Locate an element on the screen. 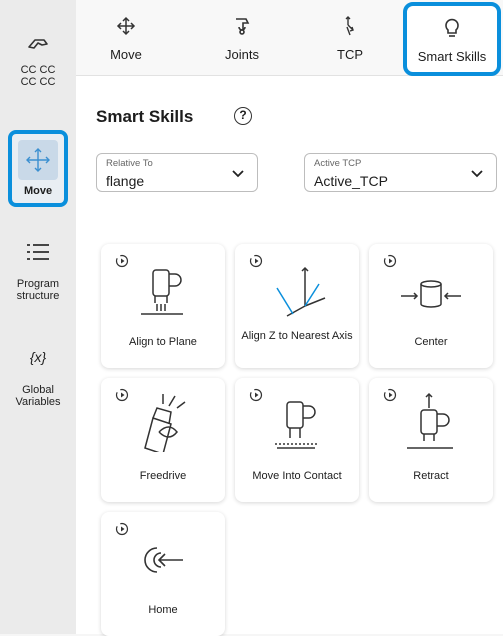 This screenshot has height=636, width=503. relative-to-value: flange is located at coordinates (125, 181).